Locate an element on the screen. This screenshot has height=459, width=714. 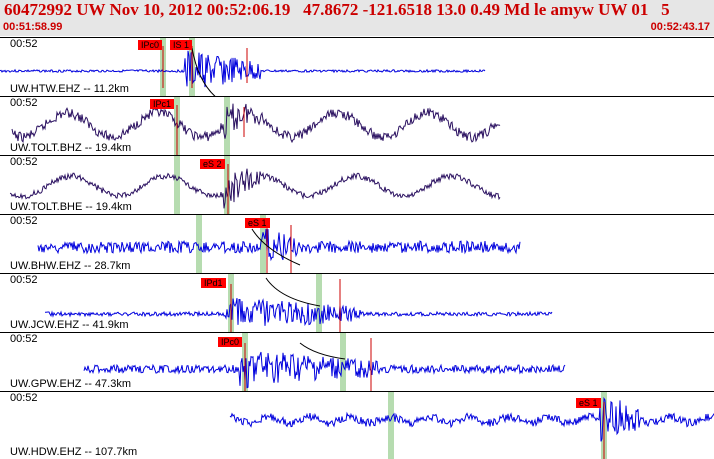
trace-panel-htw: 00:52 IPc0 IS 1 UW.HTW.EHZ -- 11.2km is located at coordinates (357, 66).